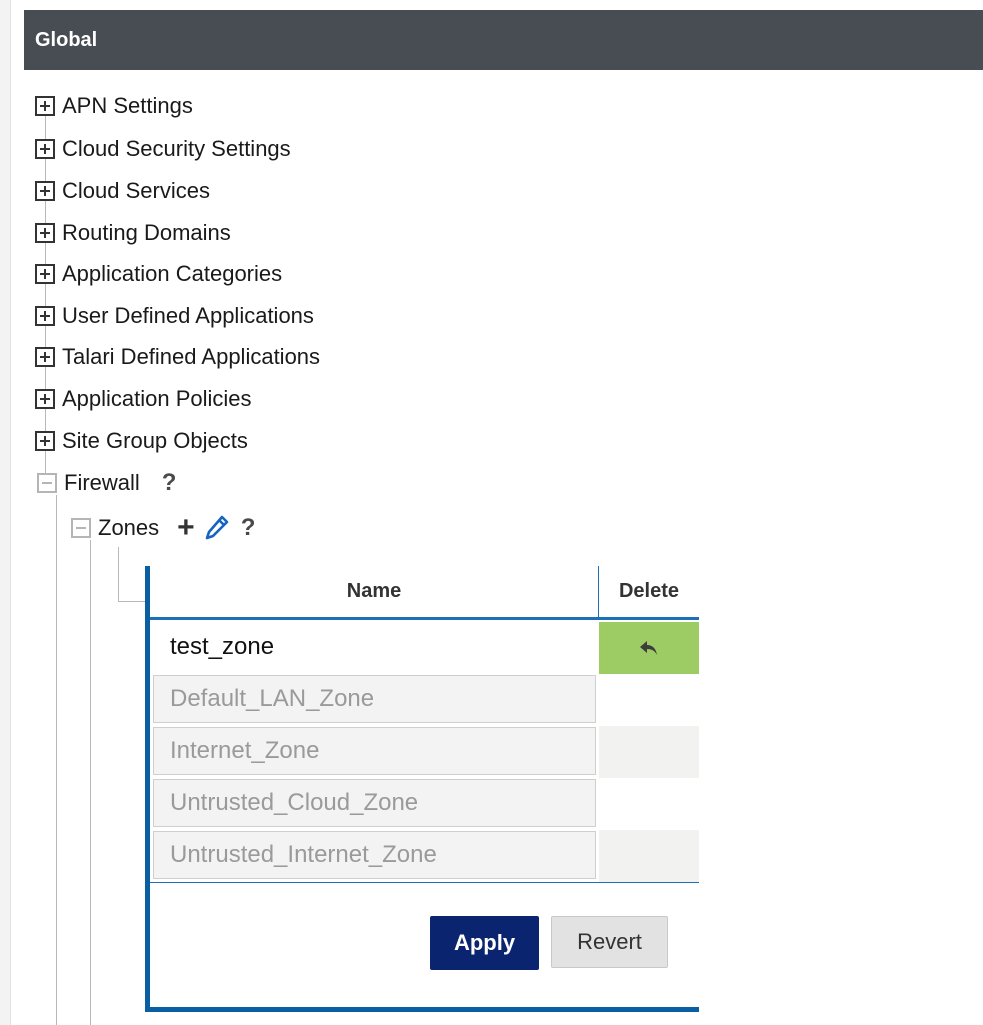 The image size is (983, 1025). I want to click on section-header: Global, so click(503, 40).